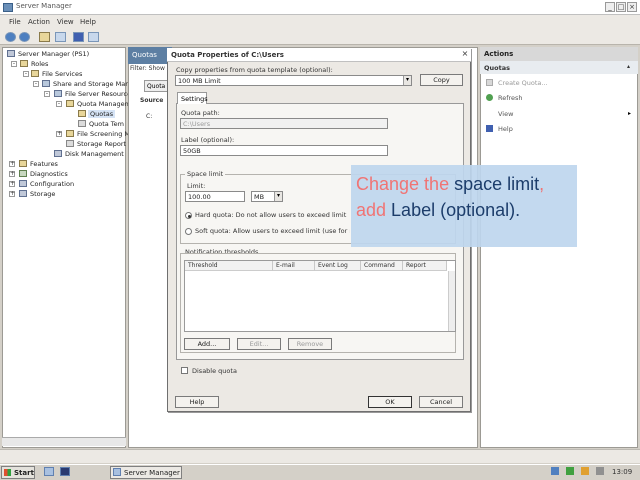  Describe the element at coordinates (621, 7) in the screenshot. I see `maximize-button: □` at that location.